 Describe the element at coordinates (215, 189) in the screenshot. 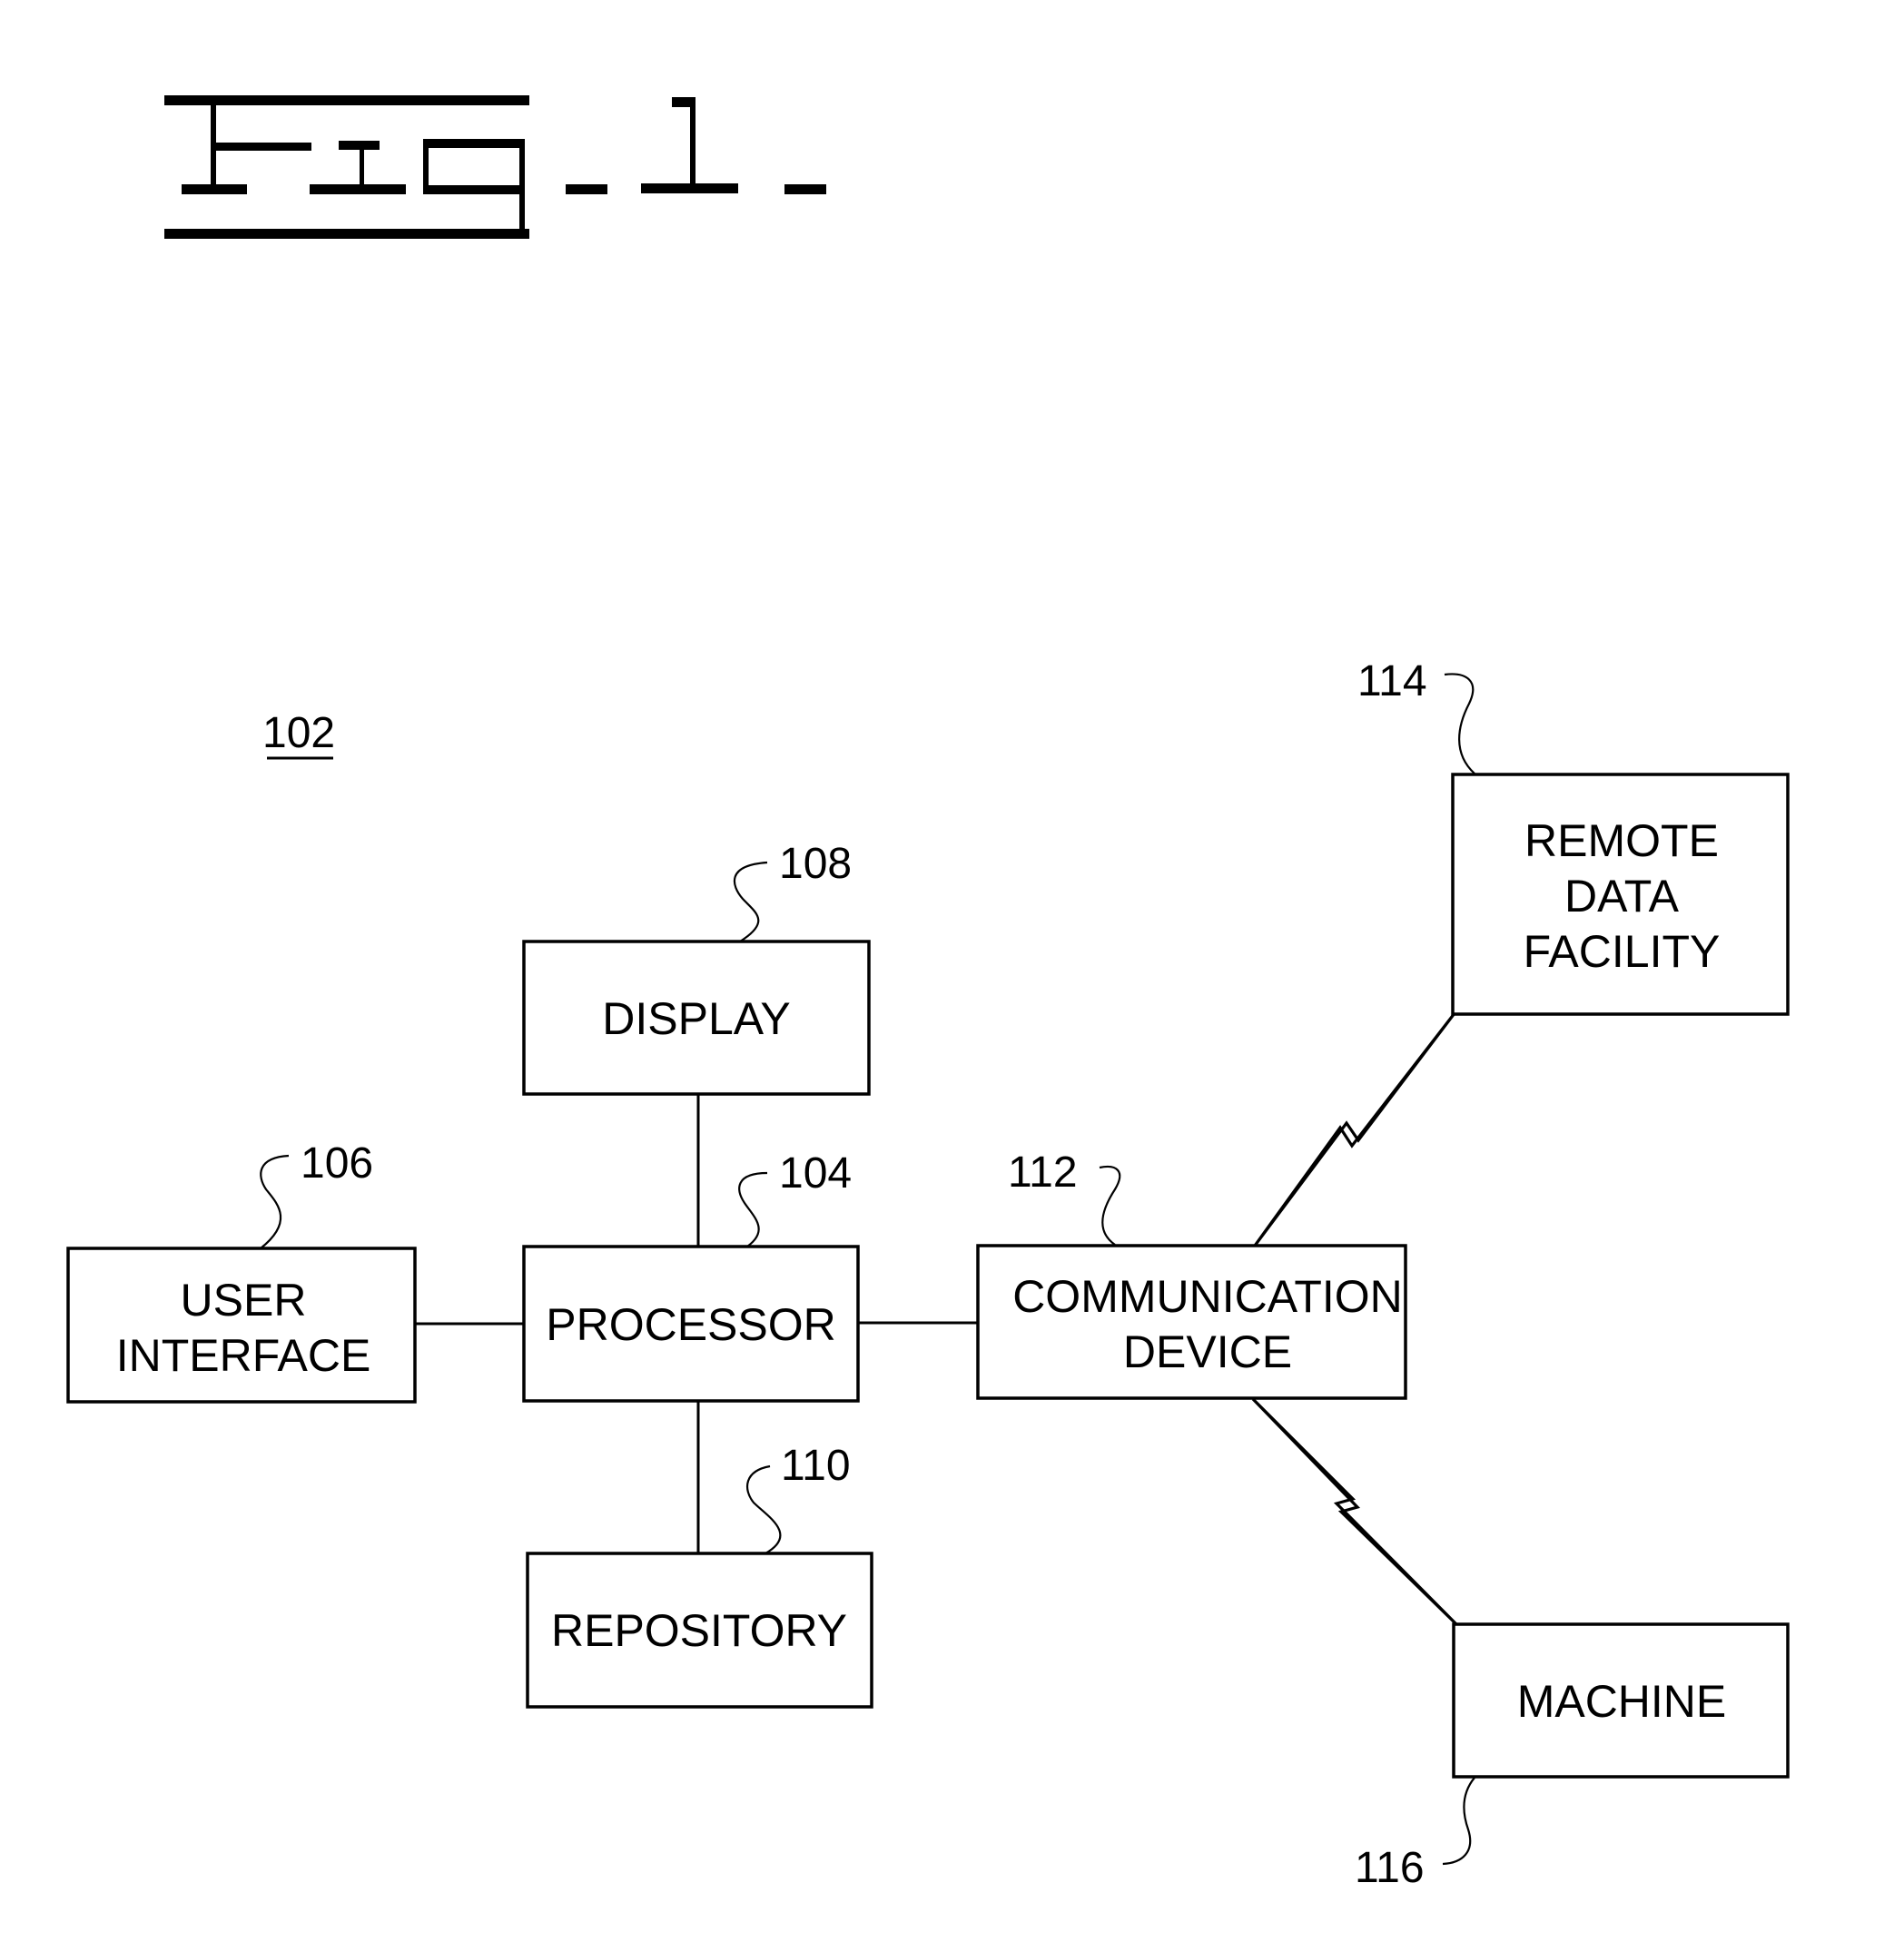

I see `title-f-foot` at that location.